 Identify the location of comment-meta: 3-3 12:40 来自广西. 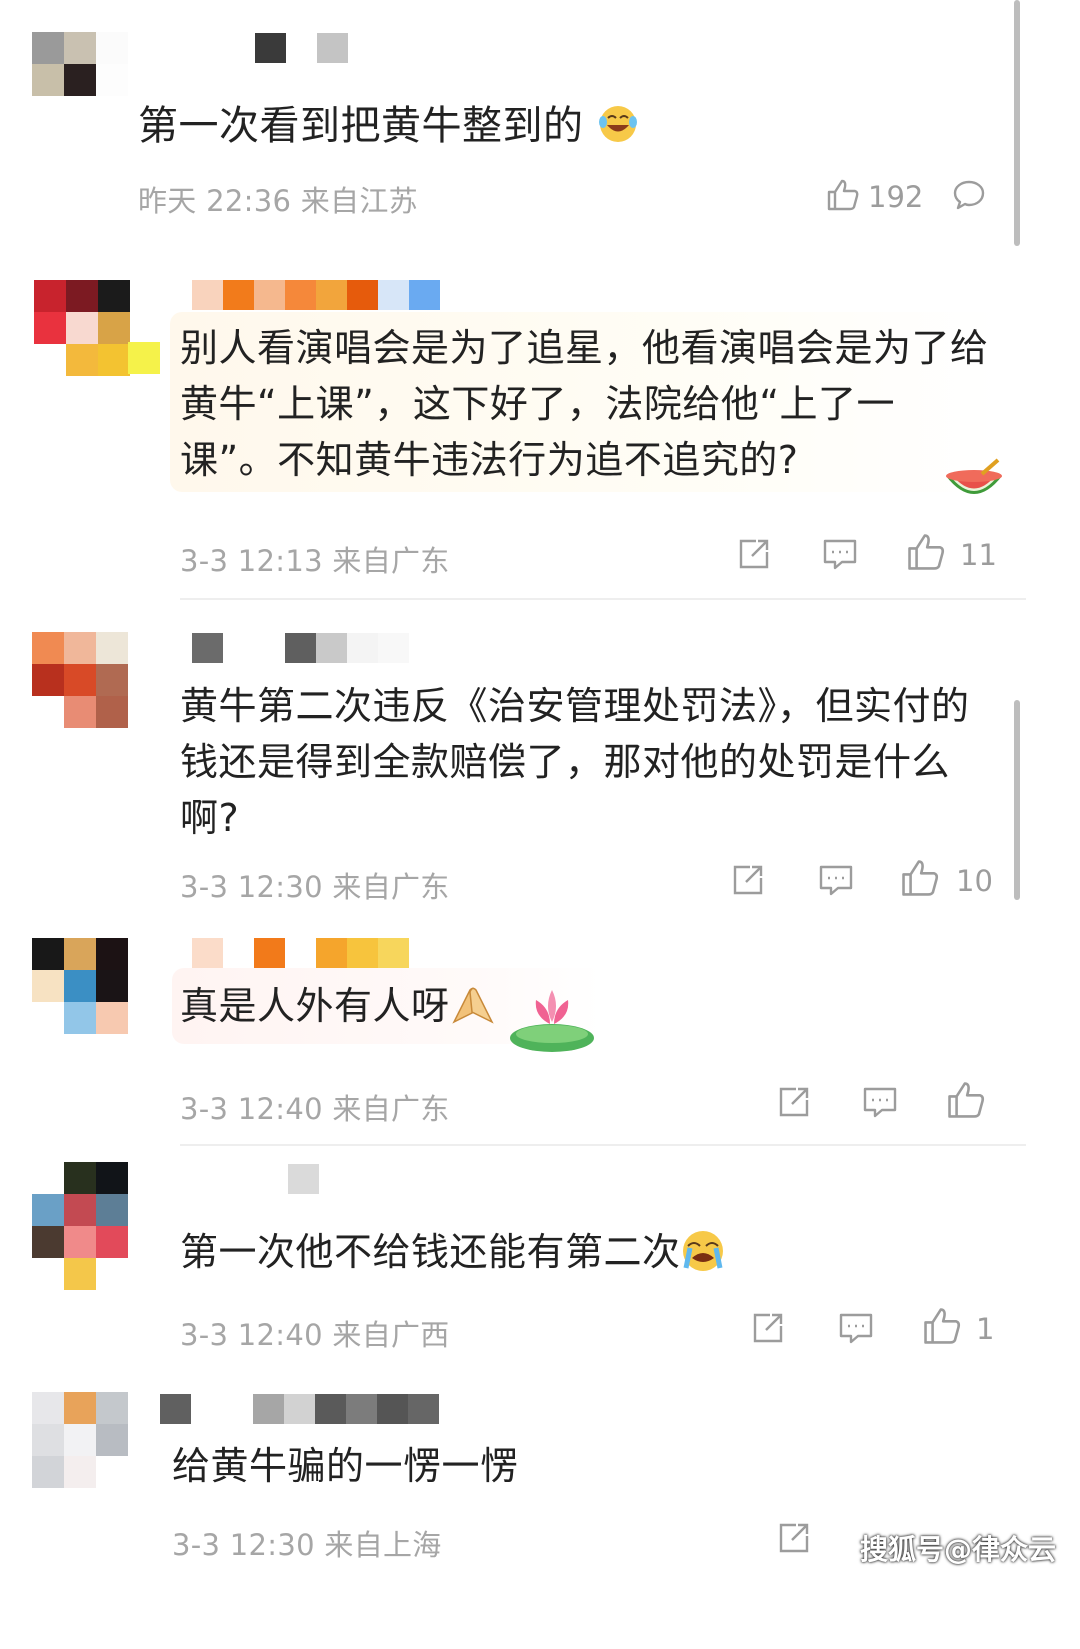
(315, 1333).